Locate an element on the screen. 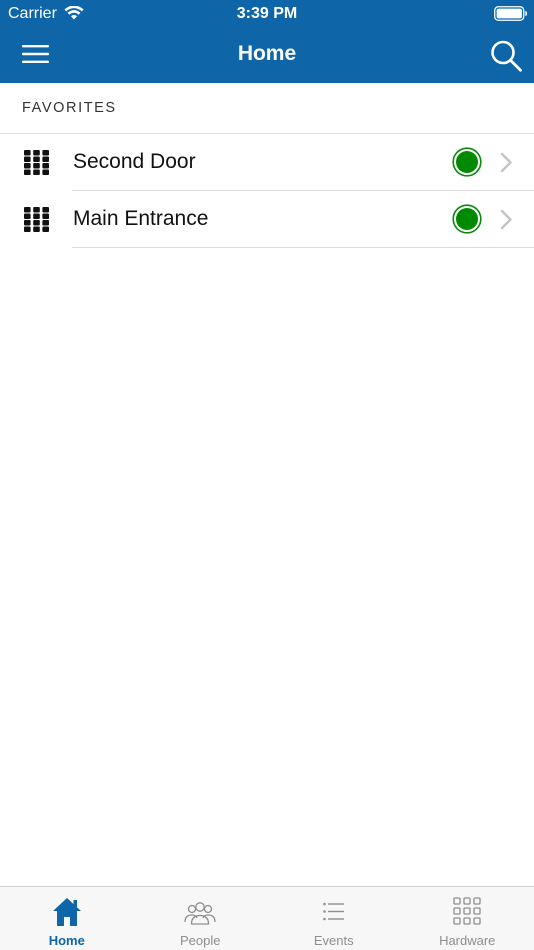  favorite-item-label: Second Door is located at coordinates (134, 161).